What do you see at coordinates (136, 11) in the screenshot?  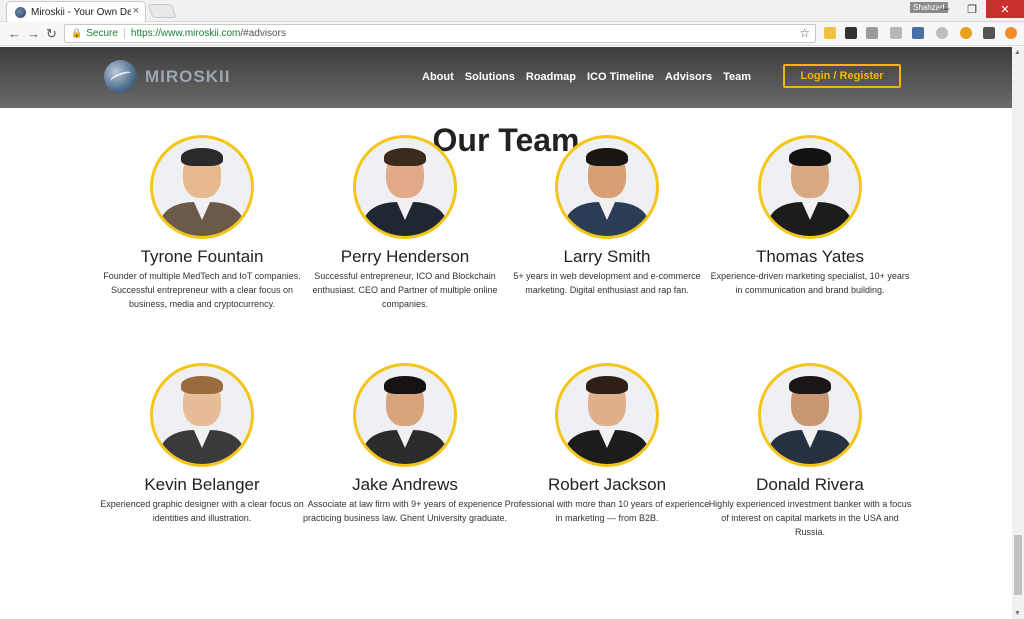 I see `tab-close-icon: ×` at bounding box center [136, 11].